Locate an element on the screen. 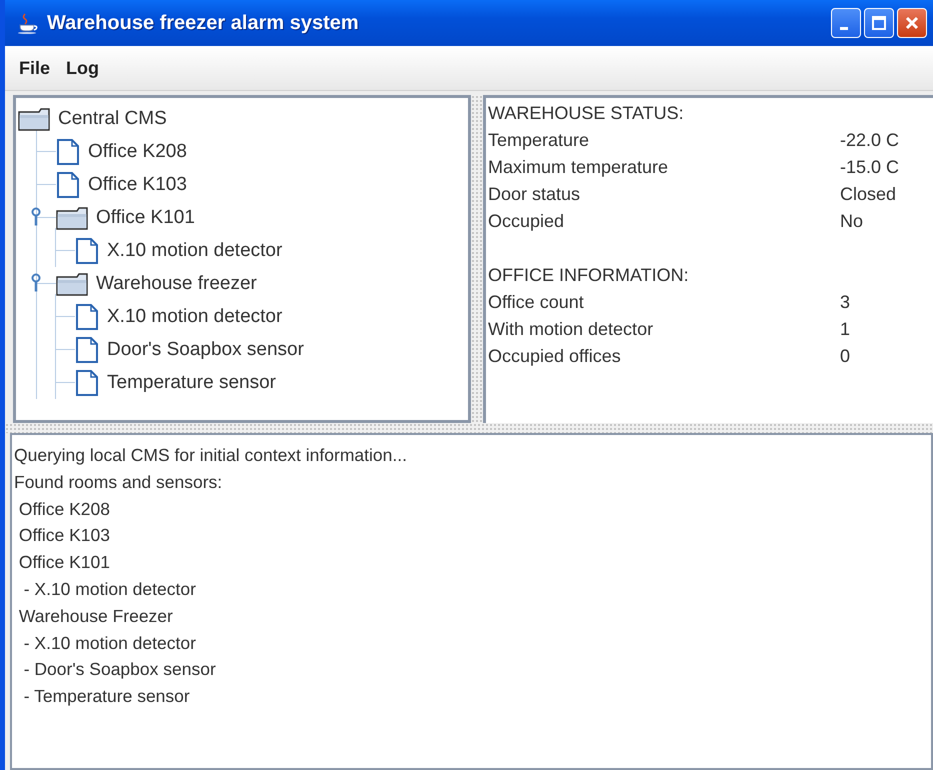  status-value: 1 is located at coordinates (846, 329).